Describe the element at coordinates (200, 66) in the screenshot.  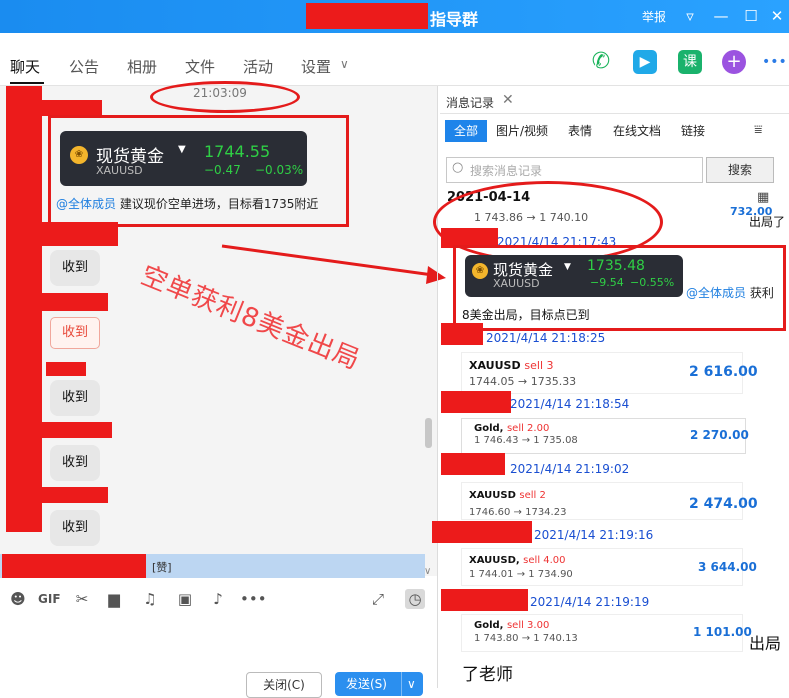
I see `tab-files: 文件` at that location.